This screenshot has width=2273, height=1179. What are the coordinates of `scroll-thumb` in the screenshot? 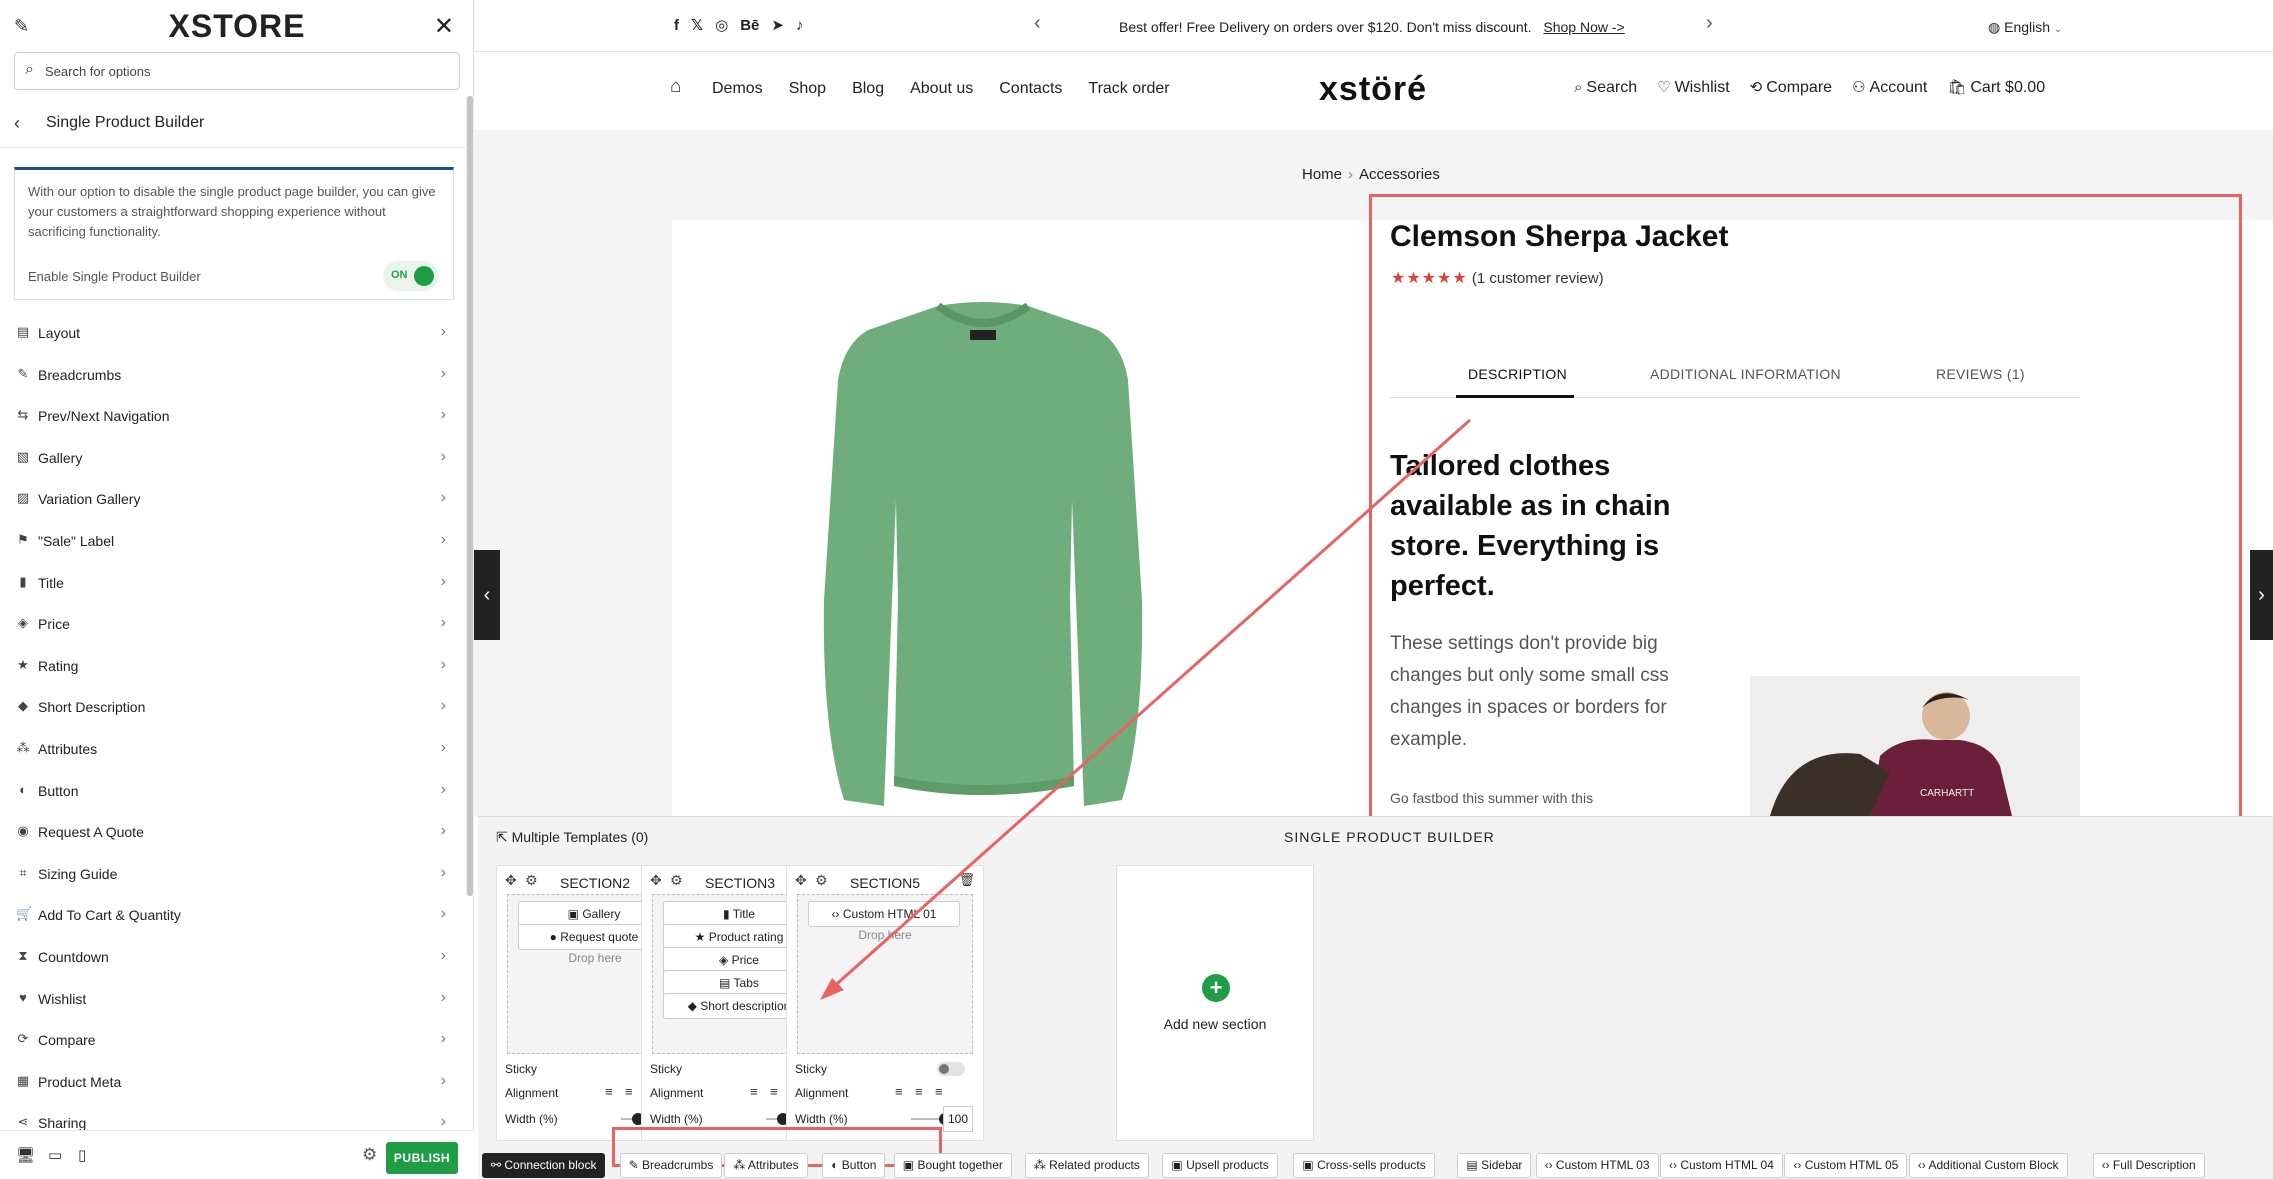 It's located at (470, 496).